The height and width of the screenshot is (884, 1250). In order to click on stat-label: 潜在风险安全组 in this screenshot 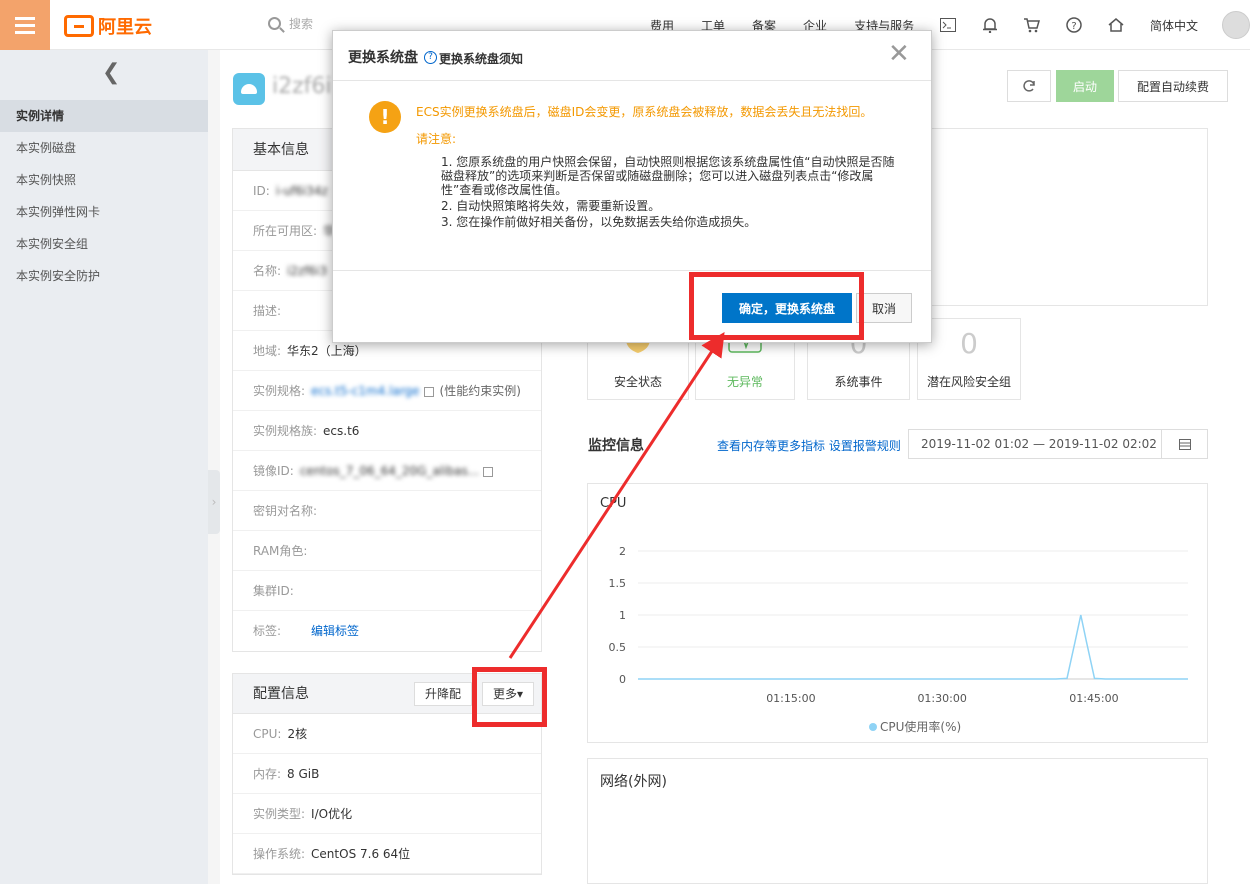, I will do `click(968, 382)`.